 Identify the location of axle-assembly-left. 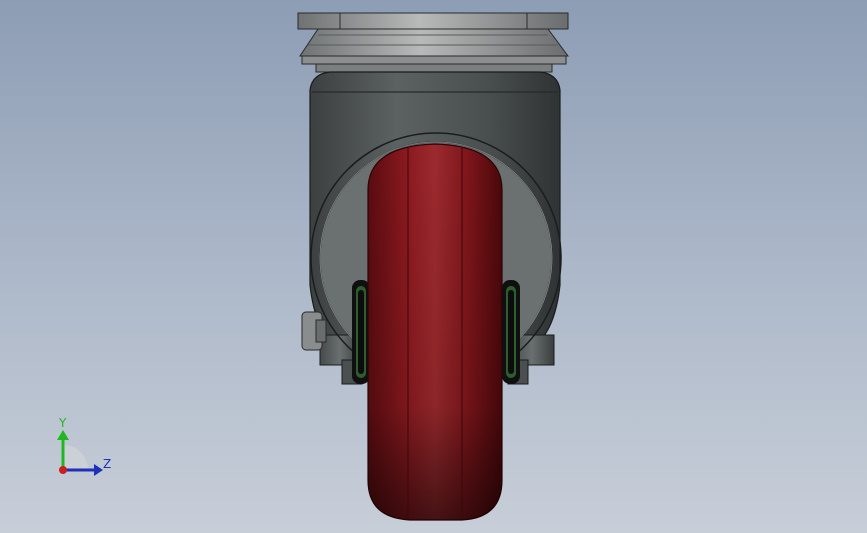
(361, 332).